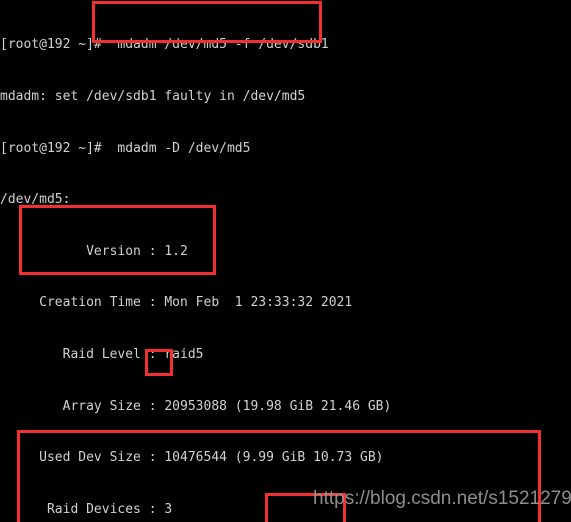 The image size is (571, 522). What do you see at coordinates (125, 148) in the screenshot?
I see `terminal-line: [root@192 ~]# mdadm -D /dev/md5` at bounding box center [125, 148].